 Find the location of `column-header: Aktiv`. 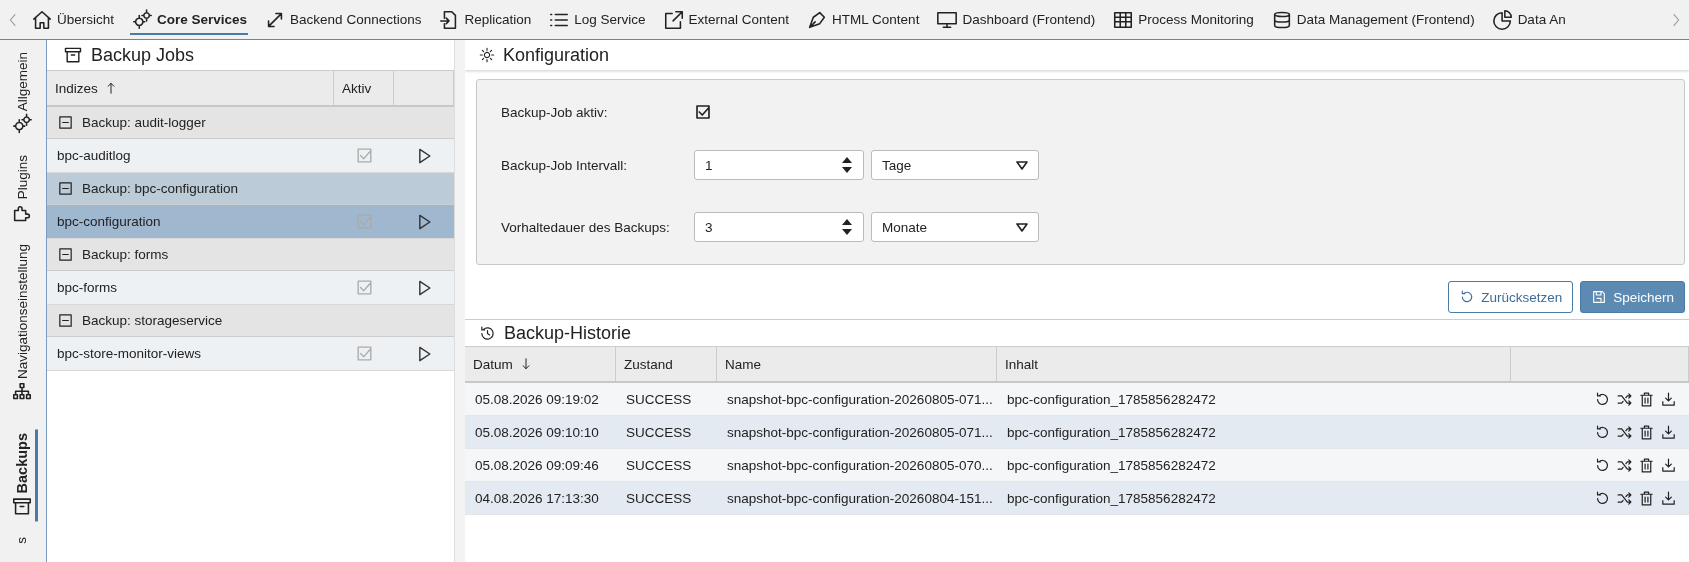

column-header: Aktiv is located at coordinates (357, 88).